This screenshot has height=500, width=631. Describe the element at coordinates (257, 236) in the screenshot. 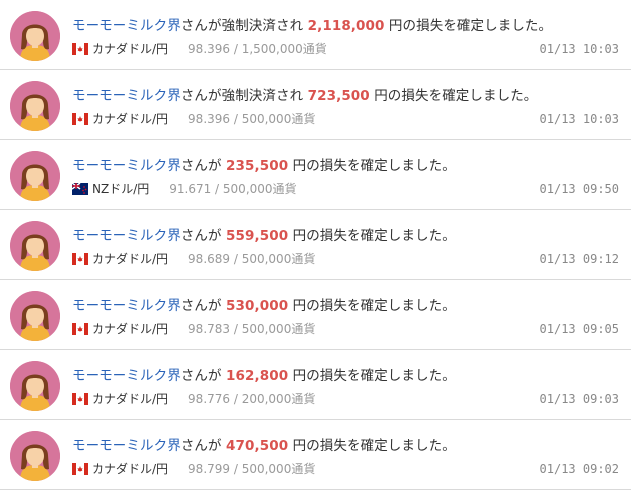

I see `loss-amount: 559,500` at that location.